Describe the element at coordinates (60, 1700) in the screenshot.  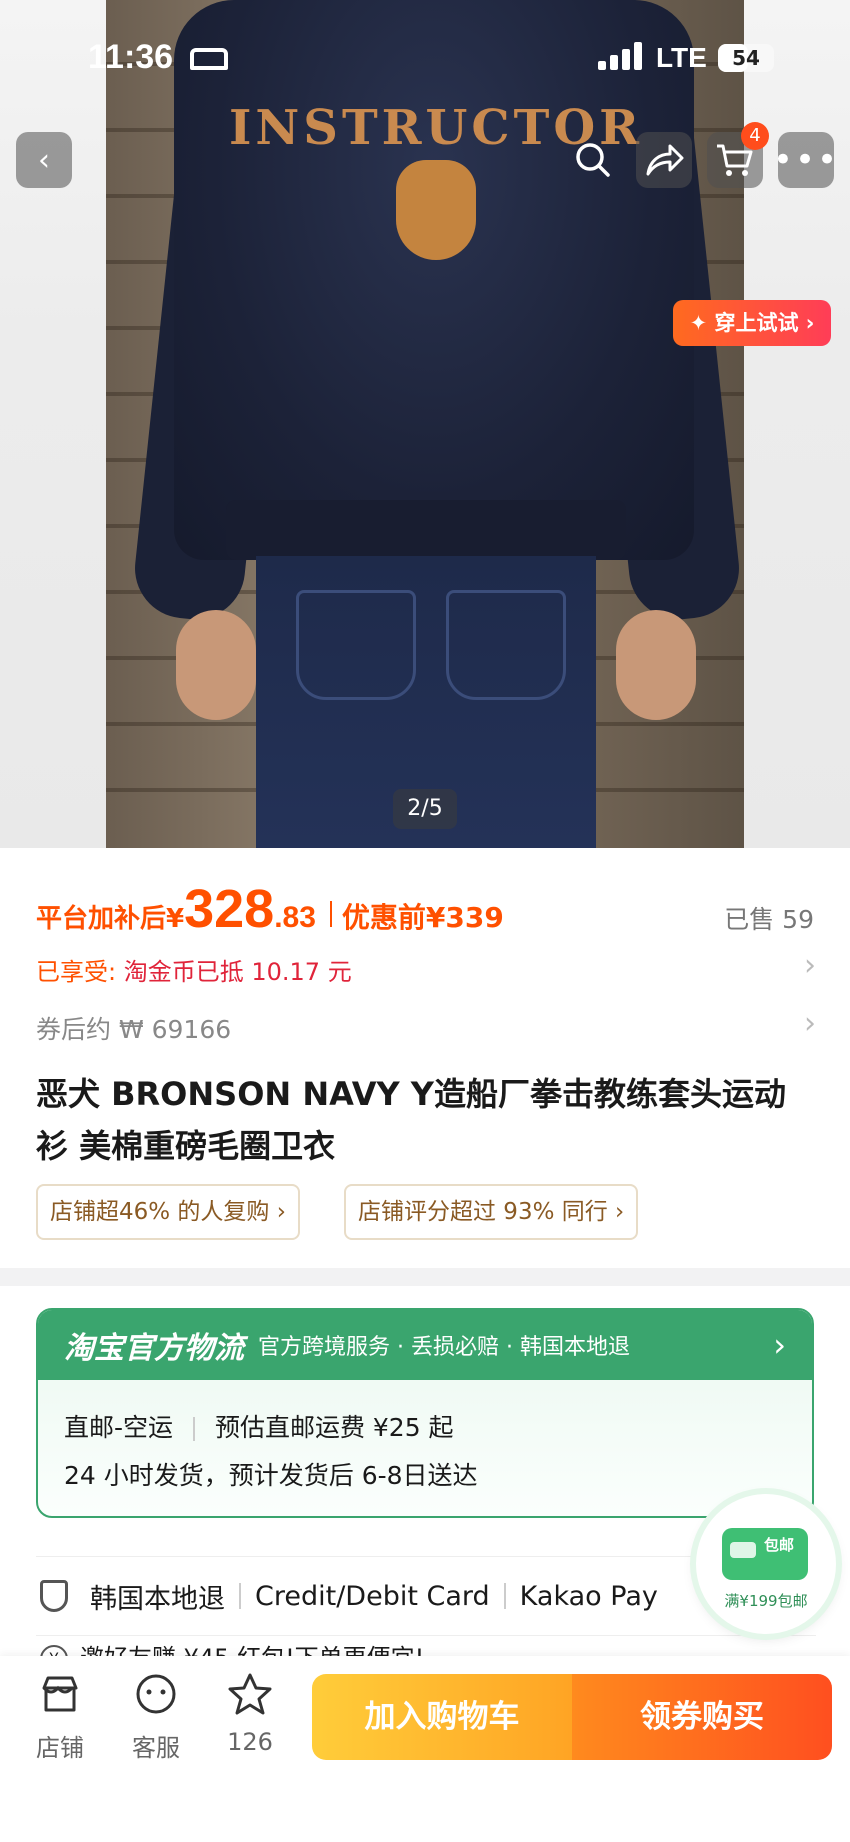
I see `store-icon` at that location.